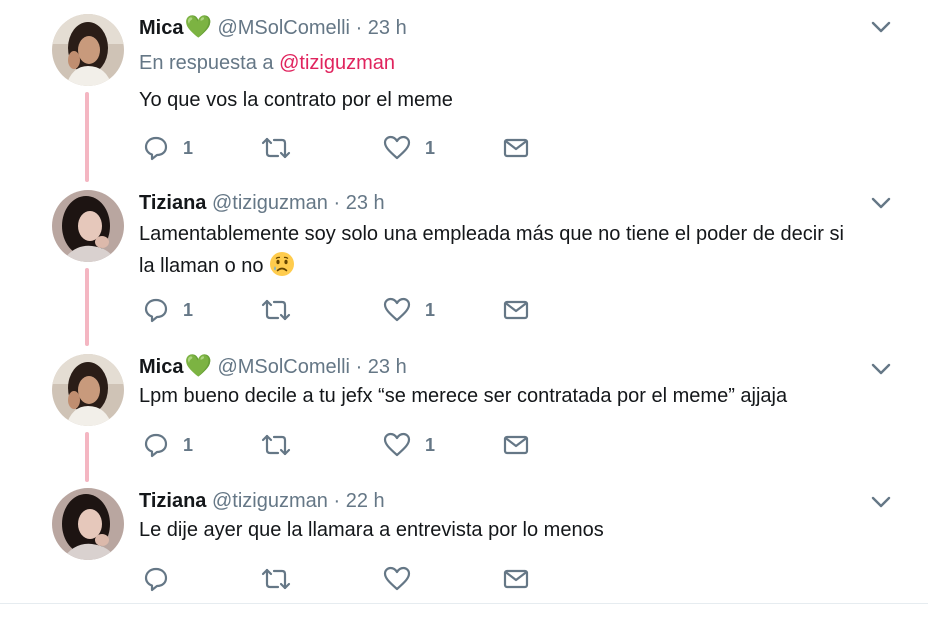 The width and height of the screenshot is (928, 622). Describe the element at coordinates (201, 266) in the screenshot. I see `tweet-text-line: la llaman o no` at that location.